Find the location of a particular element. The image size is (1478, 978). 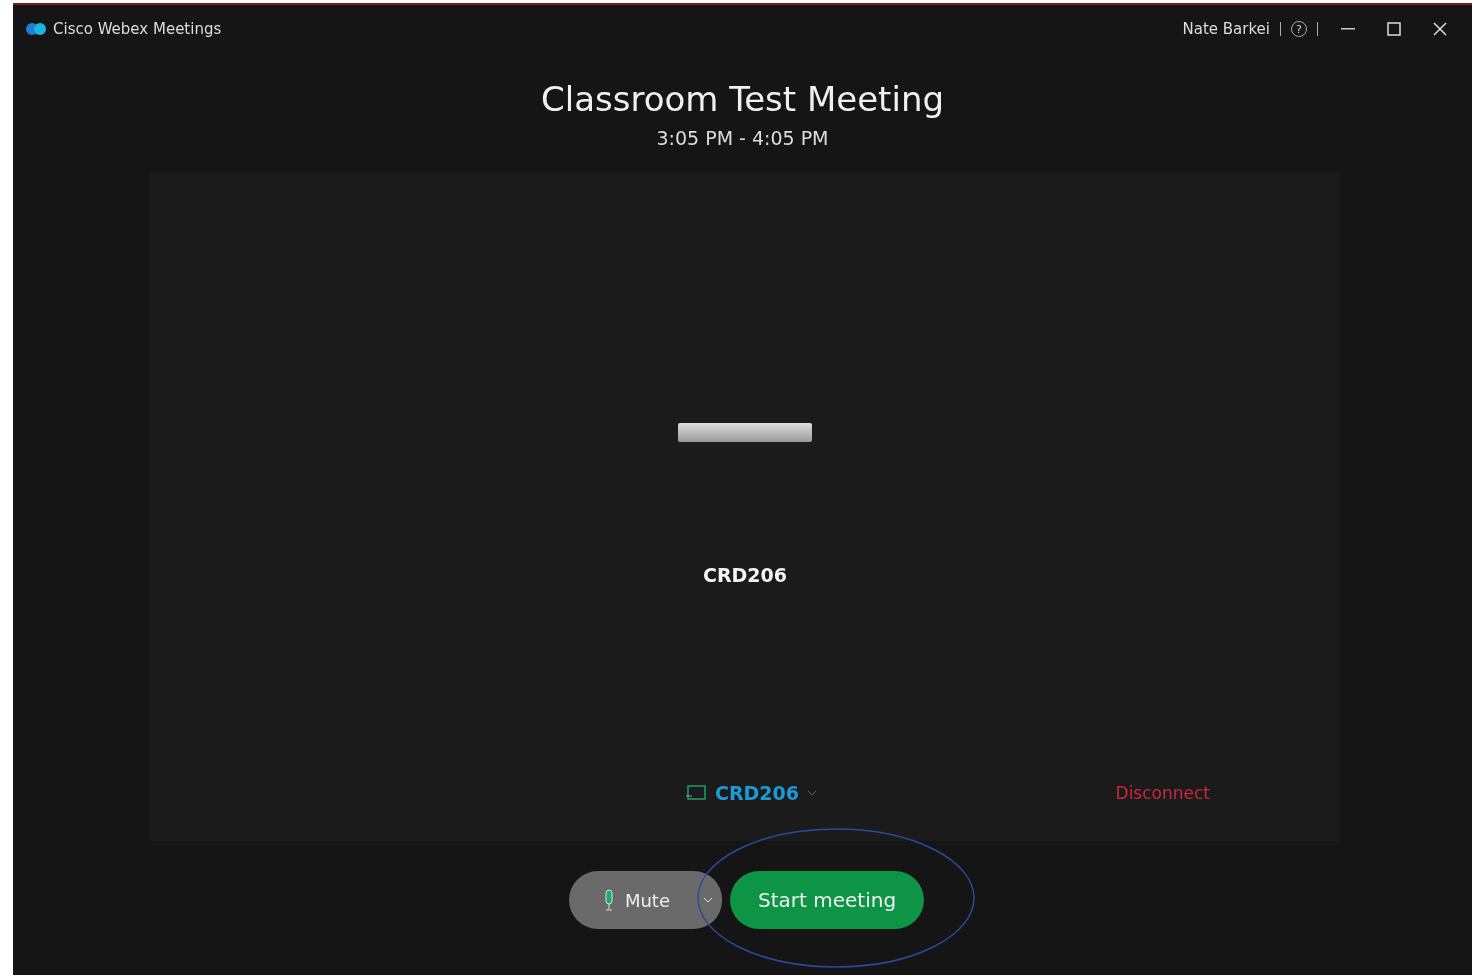

device-name: CRD206 is located at coordinates (745, 575).